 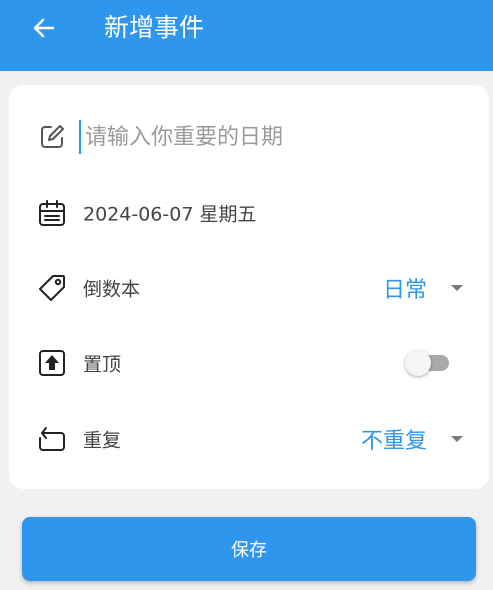 I want to click on arrow-left-icon, so click(x=44, y=28).